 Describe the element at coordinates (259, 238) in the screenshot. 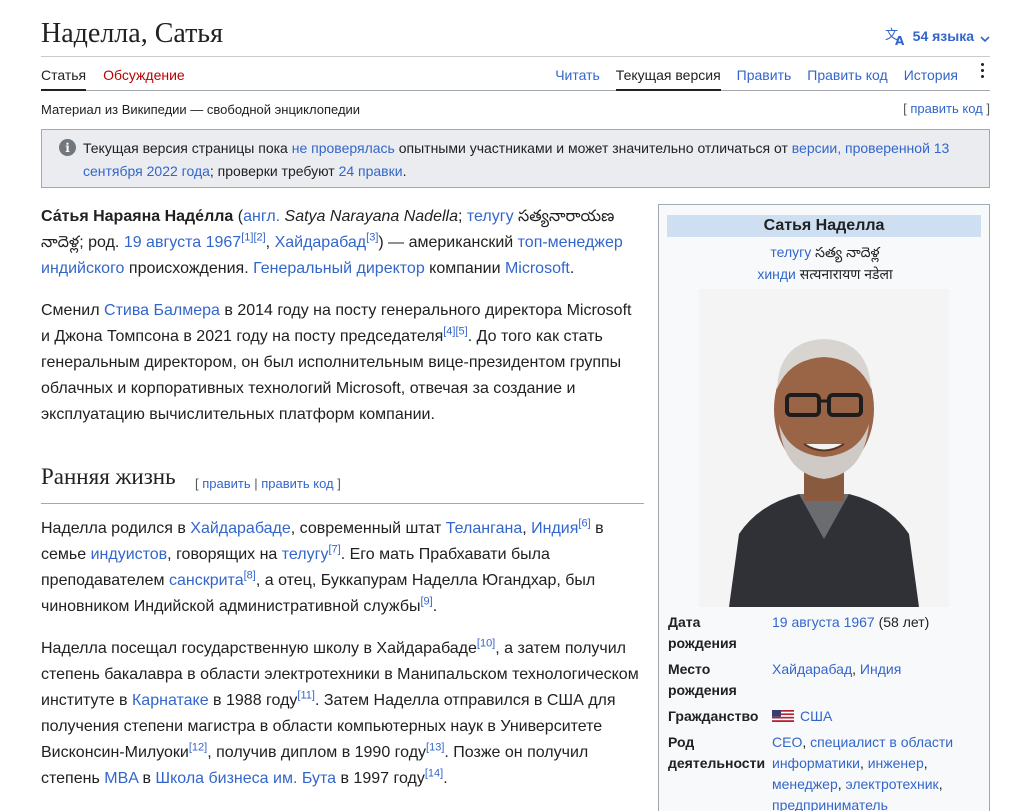

I see `ref-2: [2]` at that location.